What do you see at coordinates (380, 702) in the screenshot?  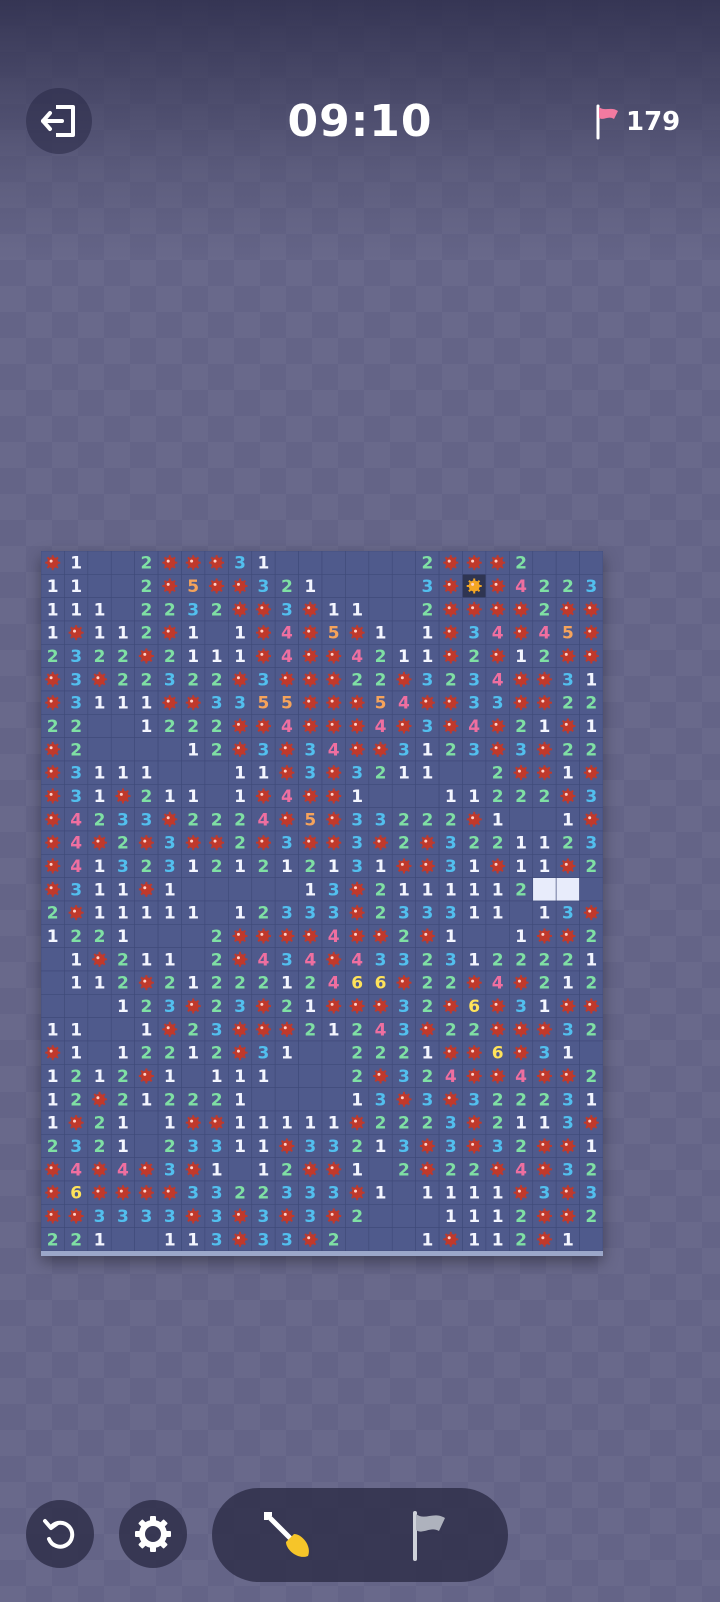 I see `cell: 5` at bounding box center [380, 702].